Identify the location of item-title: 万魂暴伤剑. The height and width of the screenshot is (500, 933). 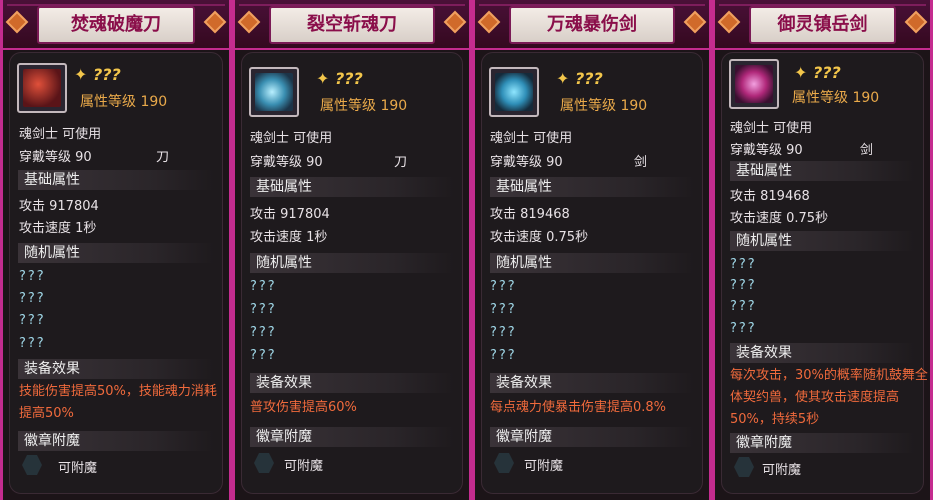
(592, 25).